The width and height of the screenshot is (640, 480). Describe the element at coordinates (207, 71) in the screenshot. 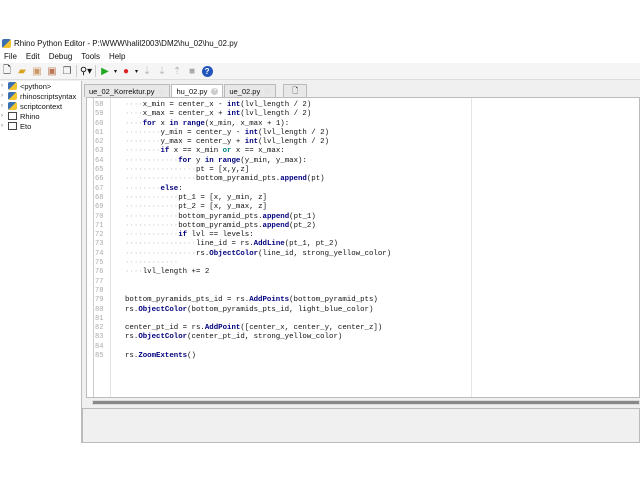

I see `help-icon: ?` at that location.